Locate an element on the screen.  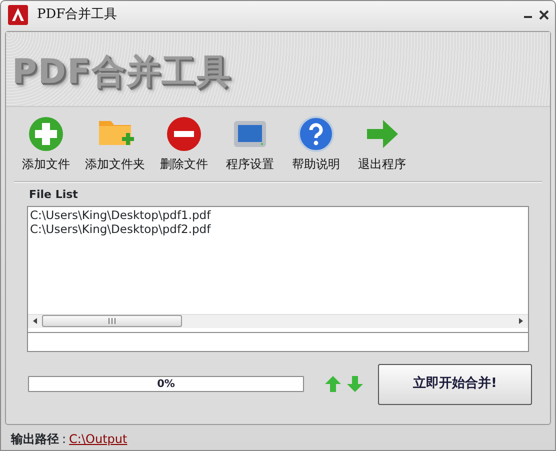
toolbar-button: 添加文件 is located at coordinates (46, 148).